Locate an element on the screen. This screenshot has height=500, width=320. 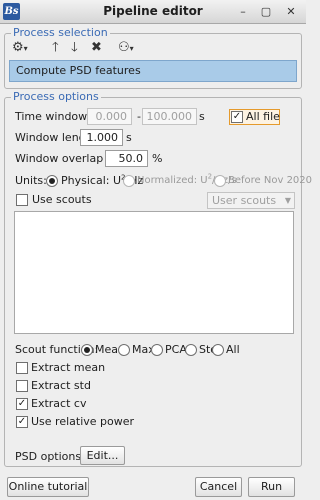
gear-menu-button: ⚙▾ is located at coordinates (20, 48).